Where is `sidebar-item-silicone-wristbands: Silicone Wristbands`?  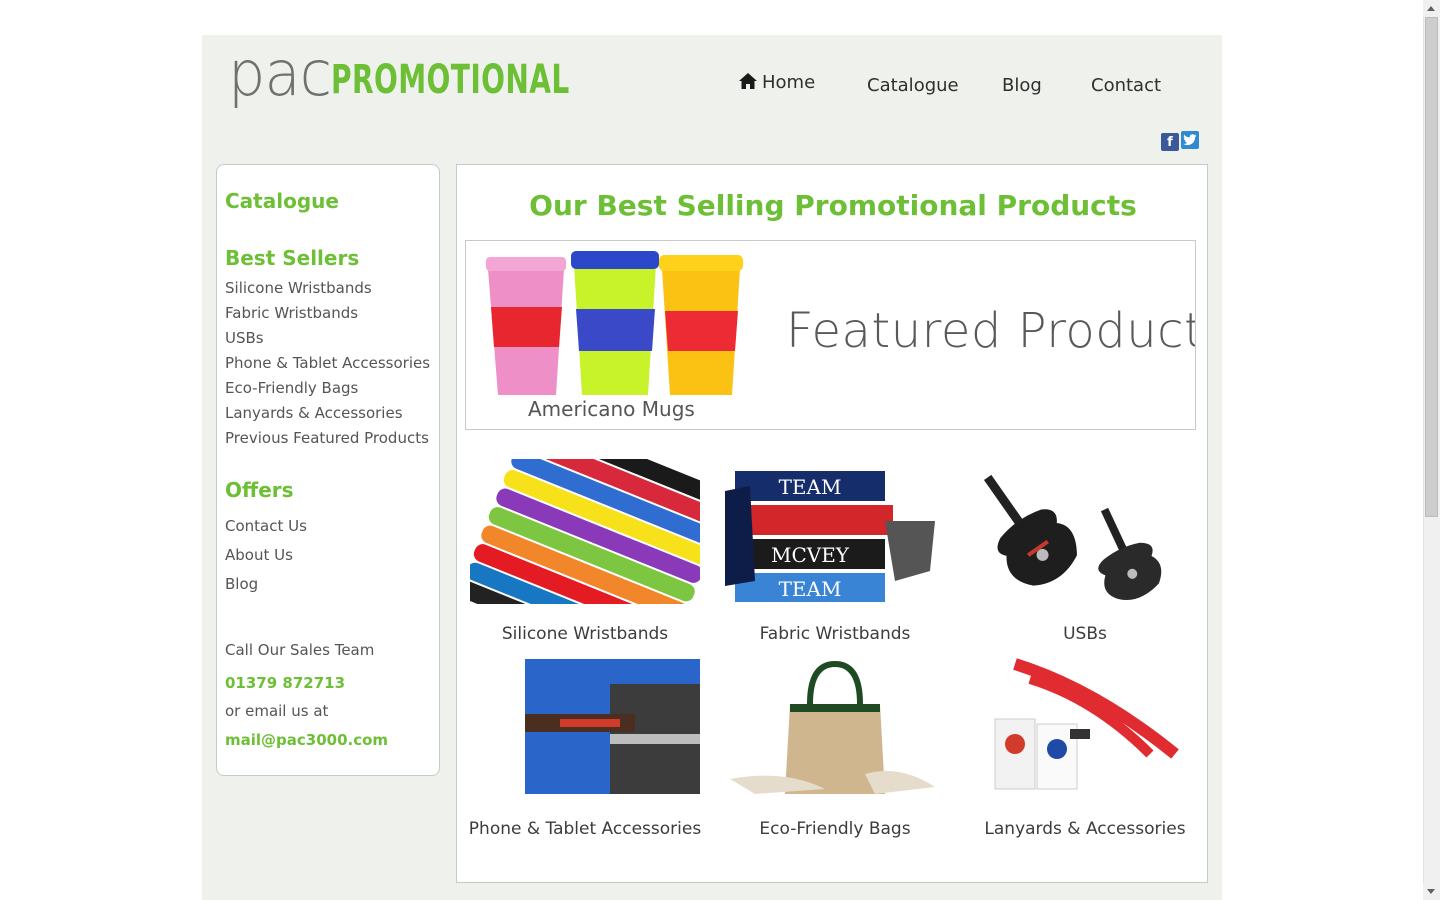 sidebar-item-silicone-wristbands: Silicone Wristbands is located at coordinates (298, 288).